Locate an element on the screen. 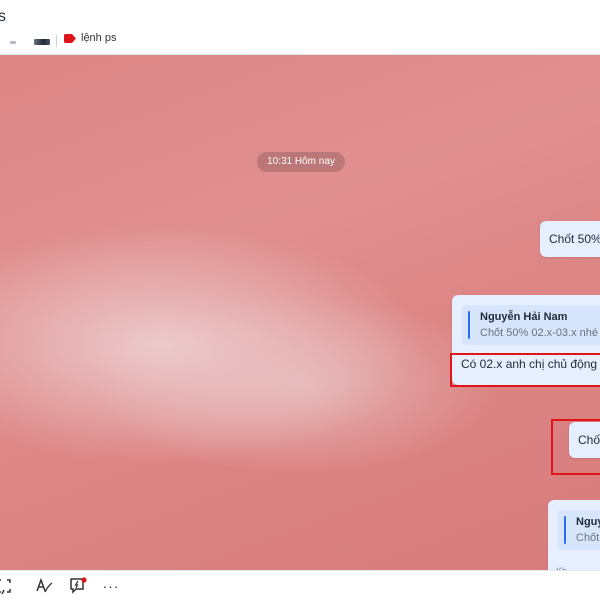 Image resolution: width=600 pixels, height=601 pixels. text-format-icon is located at coordinates (44, 585).